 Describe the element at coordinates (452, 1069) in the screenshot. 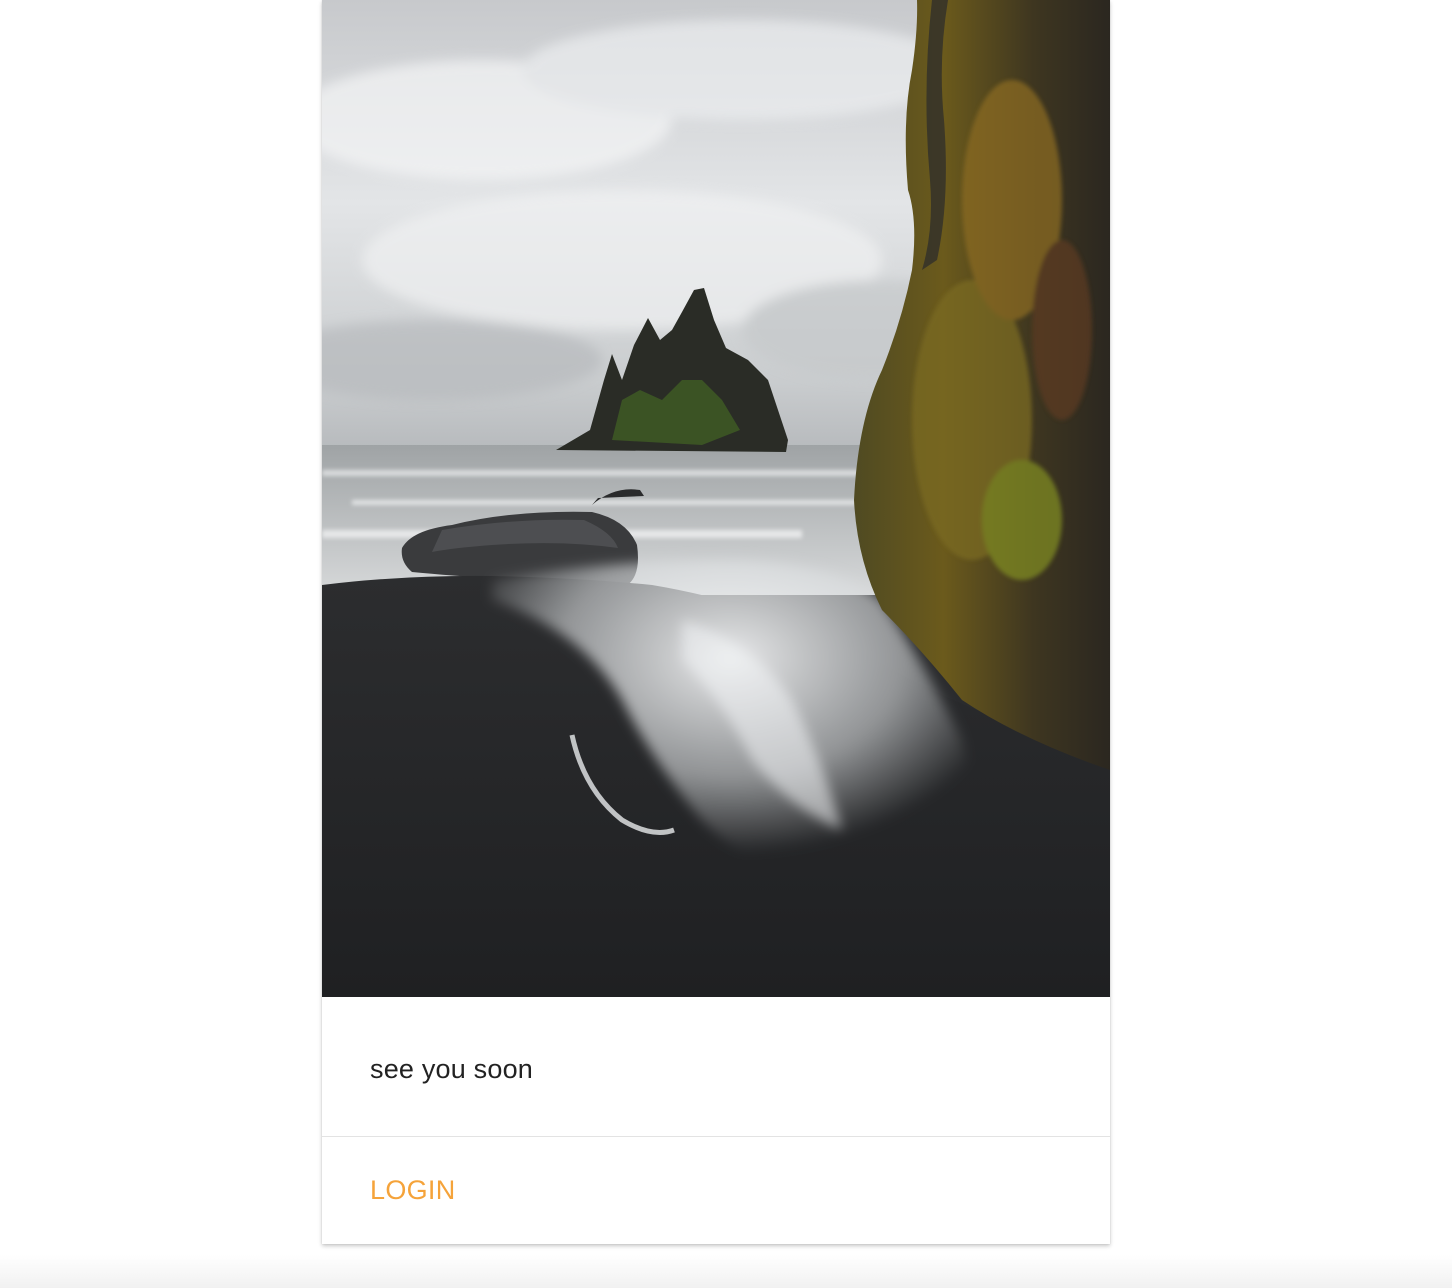

I see `card-message: see you soon` at that location.